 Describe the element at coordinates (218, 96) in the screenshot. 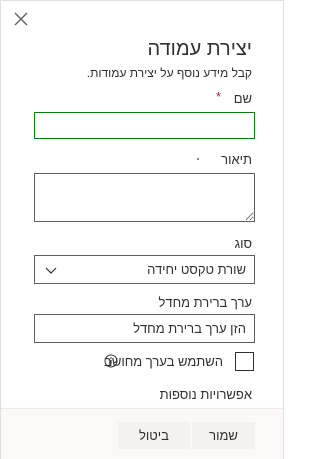

I see `required-mark: *` at that location.